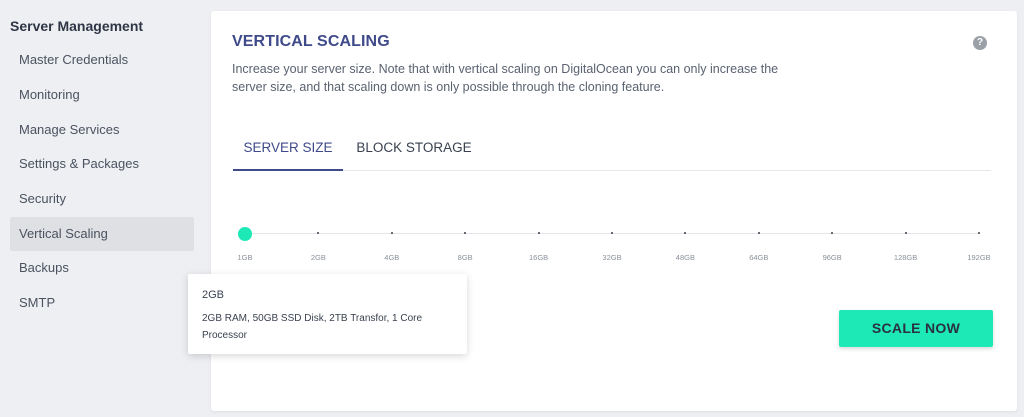  I want to click on sidebar-item-monitoring: Monitoring, so click(102, 95).